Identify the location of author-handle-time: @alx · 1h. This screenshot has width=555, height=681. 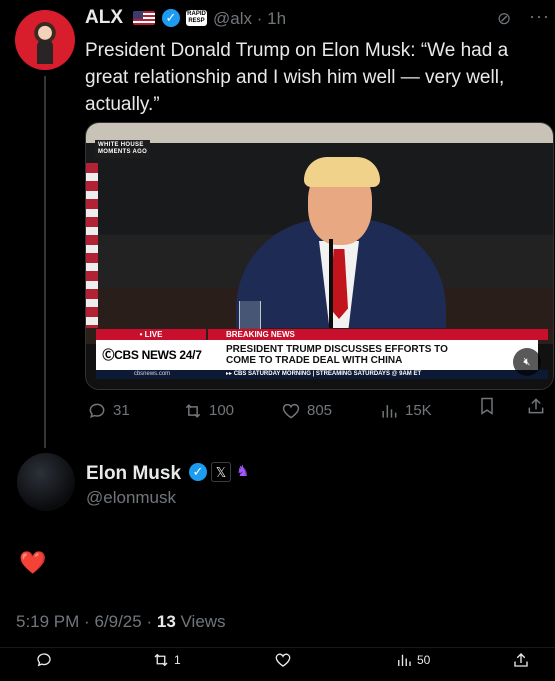
(249, 19).